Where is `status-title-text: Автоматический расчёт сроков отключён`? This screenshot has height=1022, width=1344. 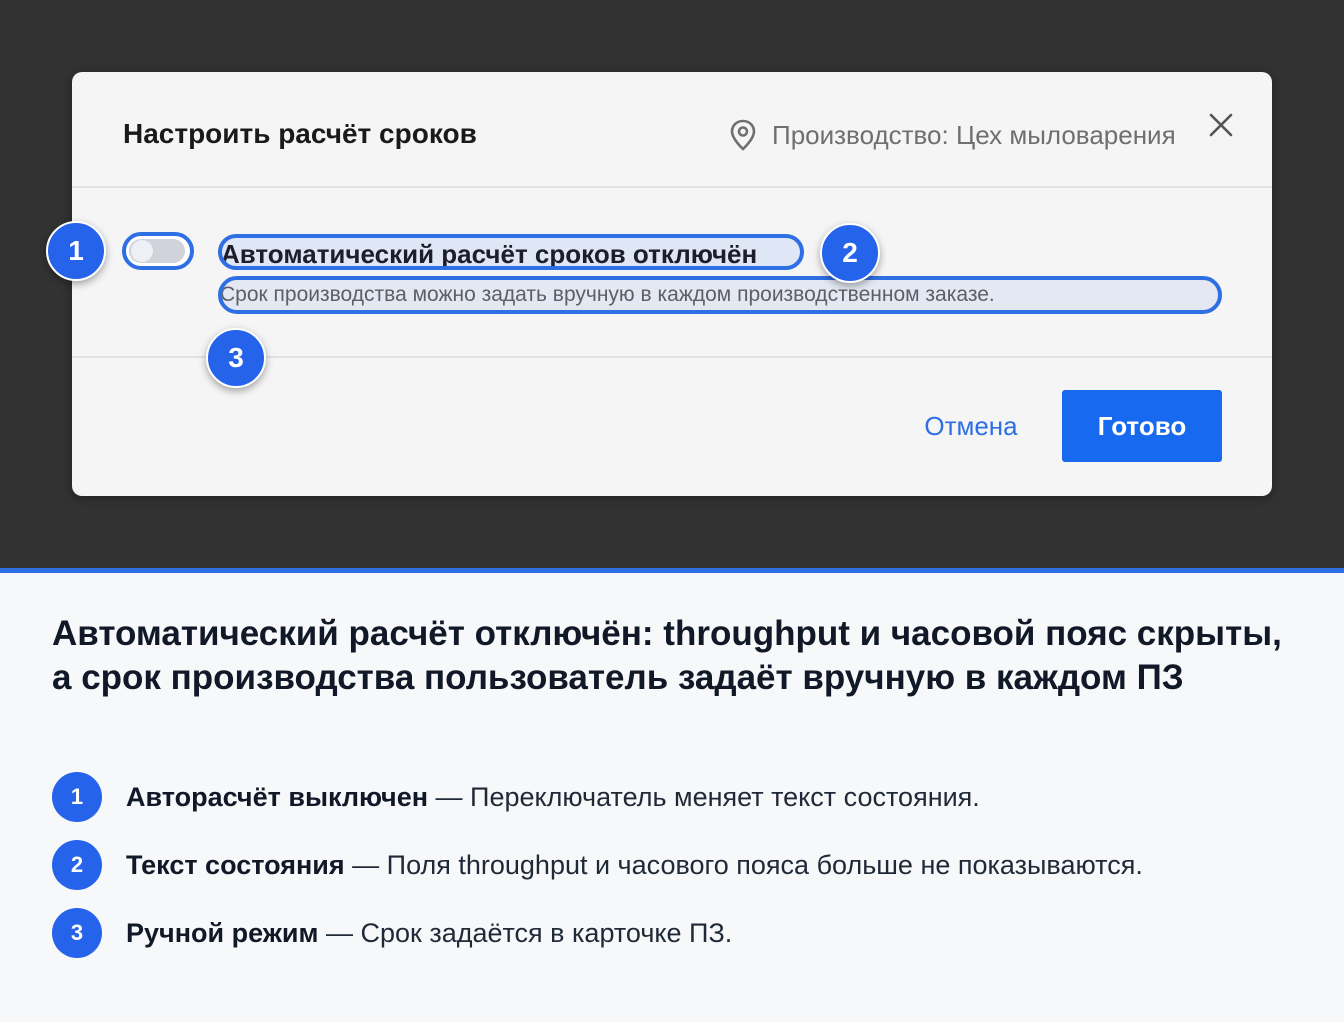 status-title-text: Автоматический расчёт сроков отключён is located at coordinates (489, 254).